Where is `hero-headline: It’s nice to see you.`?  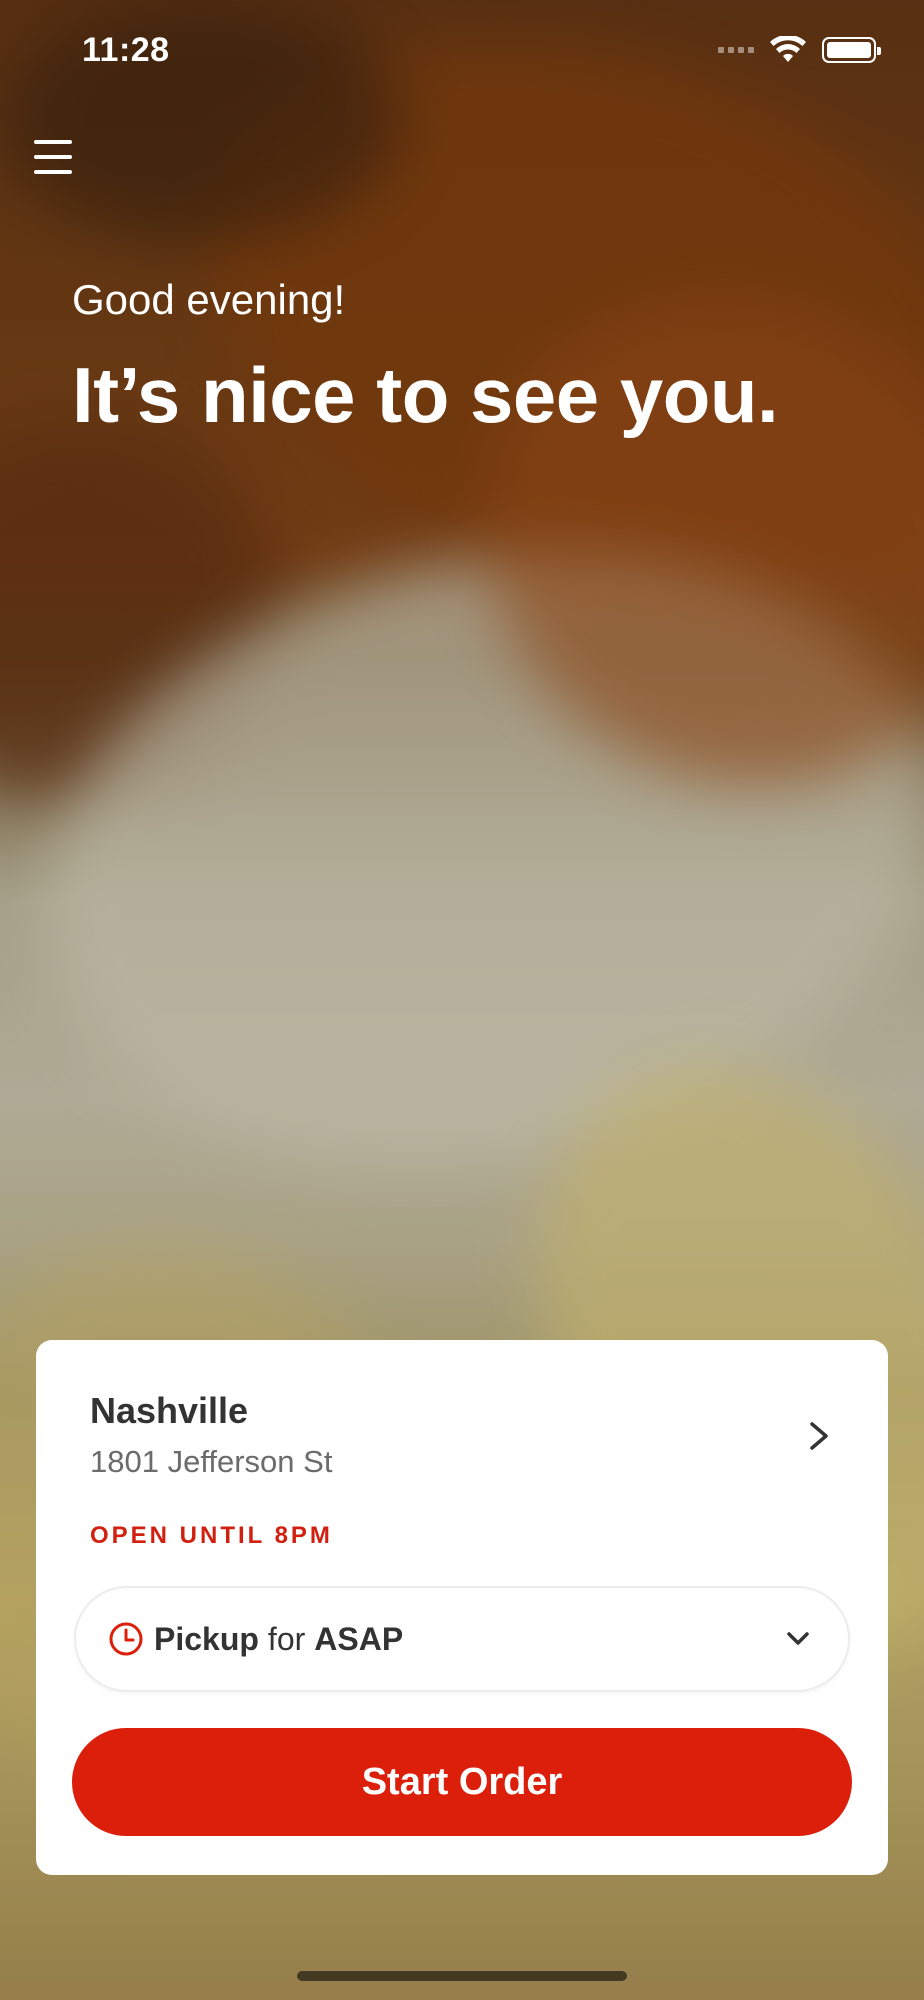
hero-headline: It’s nice to see you. is located at coordinates (425, 395).